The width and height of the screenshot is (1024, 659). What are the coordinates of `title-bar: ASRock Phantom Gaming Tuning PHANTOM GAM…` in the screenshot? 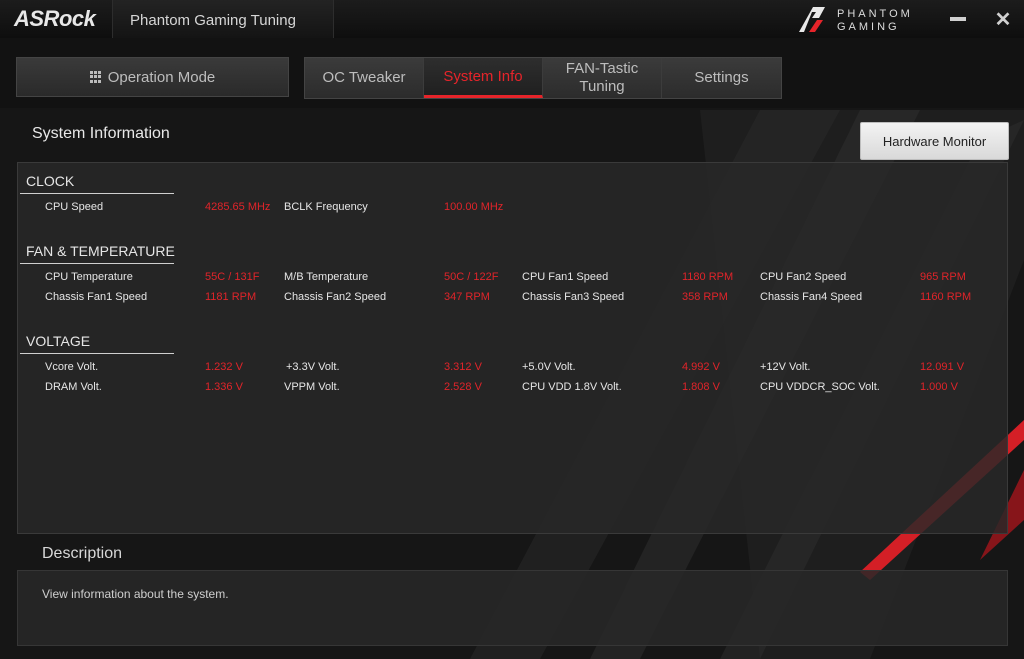 It's located at (512, 19).